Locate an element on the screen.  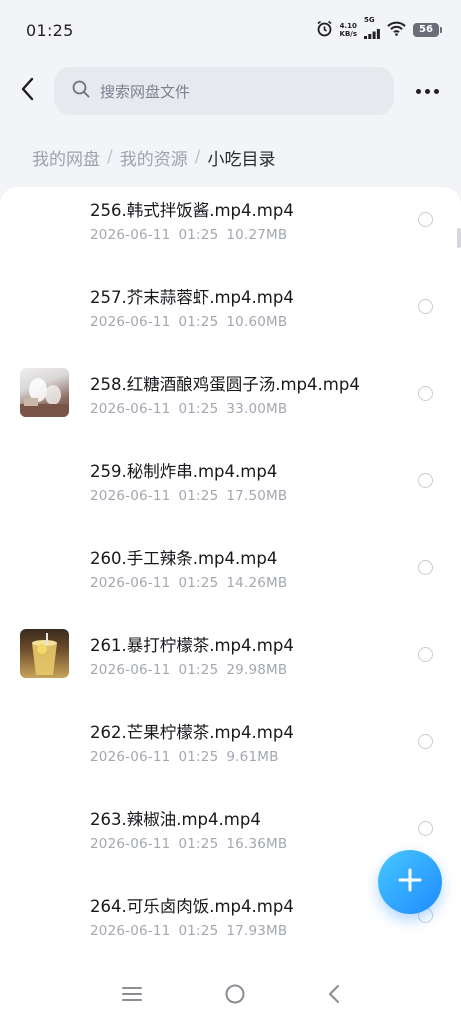
file-name: 256.韩式拌饭酱.mp4.mp4 is located at coordinates (192, 210).